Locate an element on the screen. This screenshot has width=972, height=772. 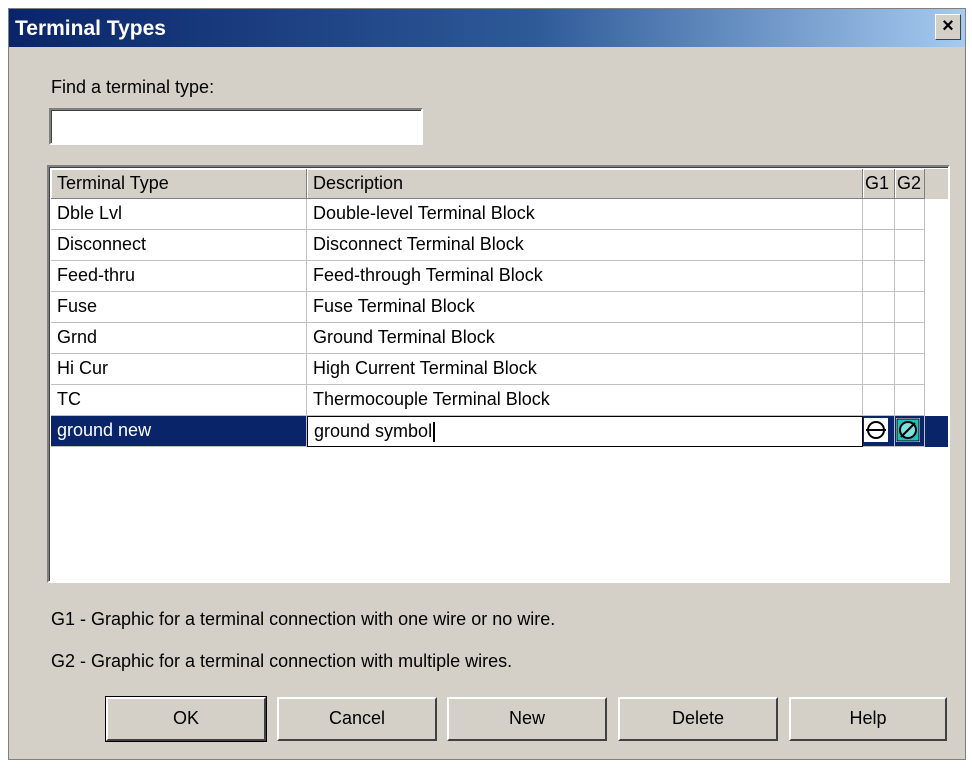
description-cell: Thermocouple Terminal Block is located at coordinates (585, 400).